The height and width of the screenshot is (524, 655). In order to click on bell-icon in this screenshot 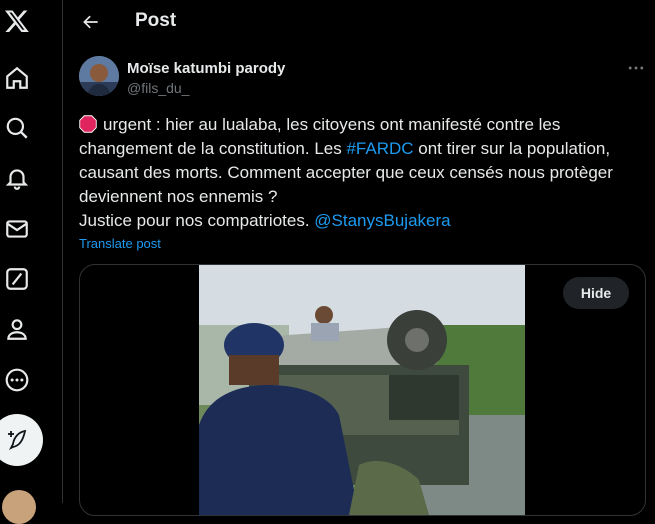, I will do `click(17, 178)`.